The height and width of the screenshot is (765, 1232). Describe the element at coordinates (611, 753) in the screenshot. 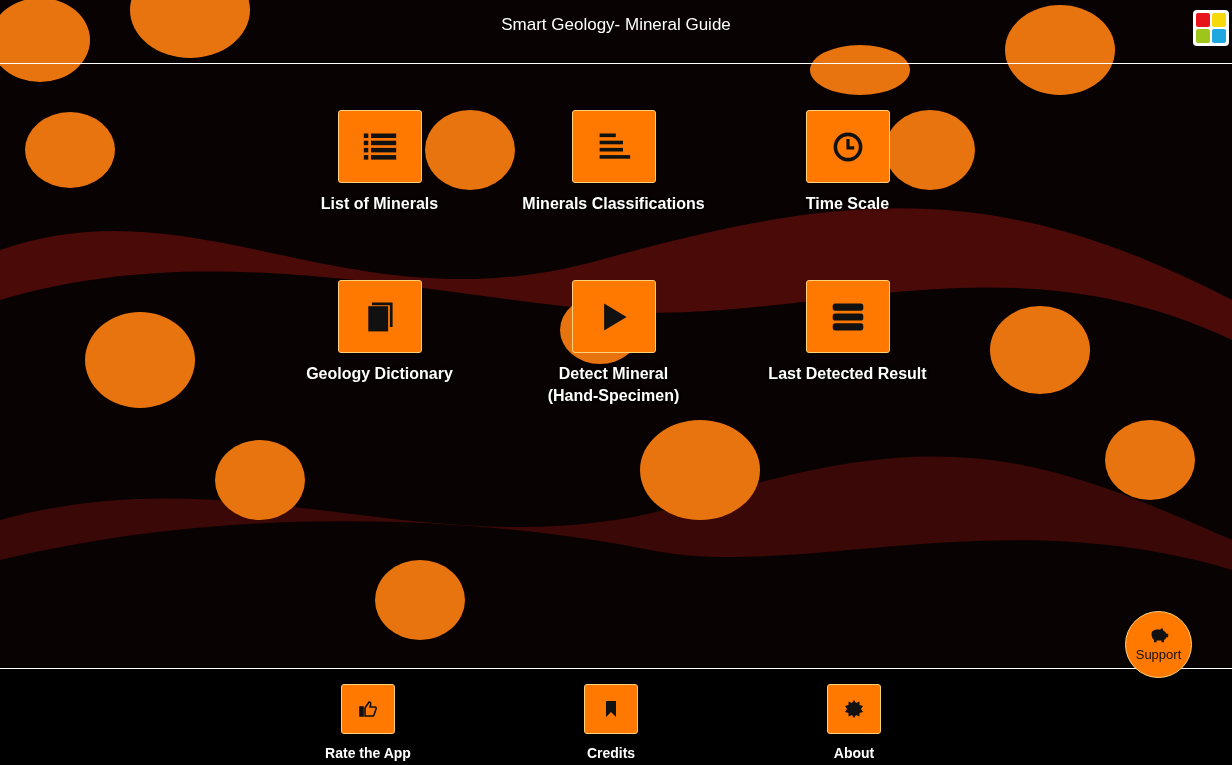

I see `footer-label: Credits` at that location.